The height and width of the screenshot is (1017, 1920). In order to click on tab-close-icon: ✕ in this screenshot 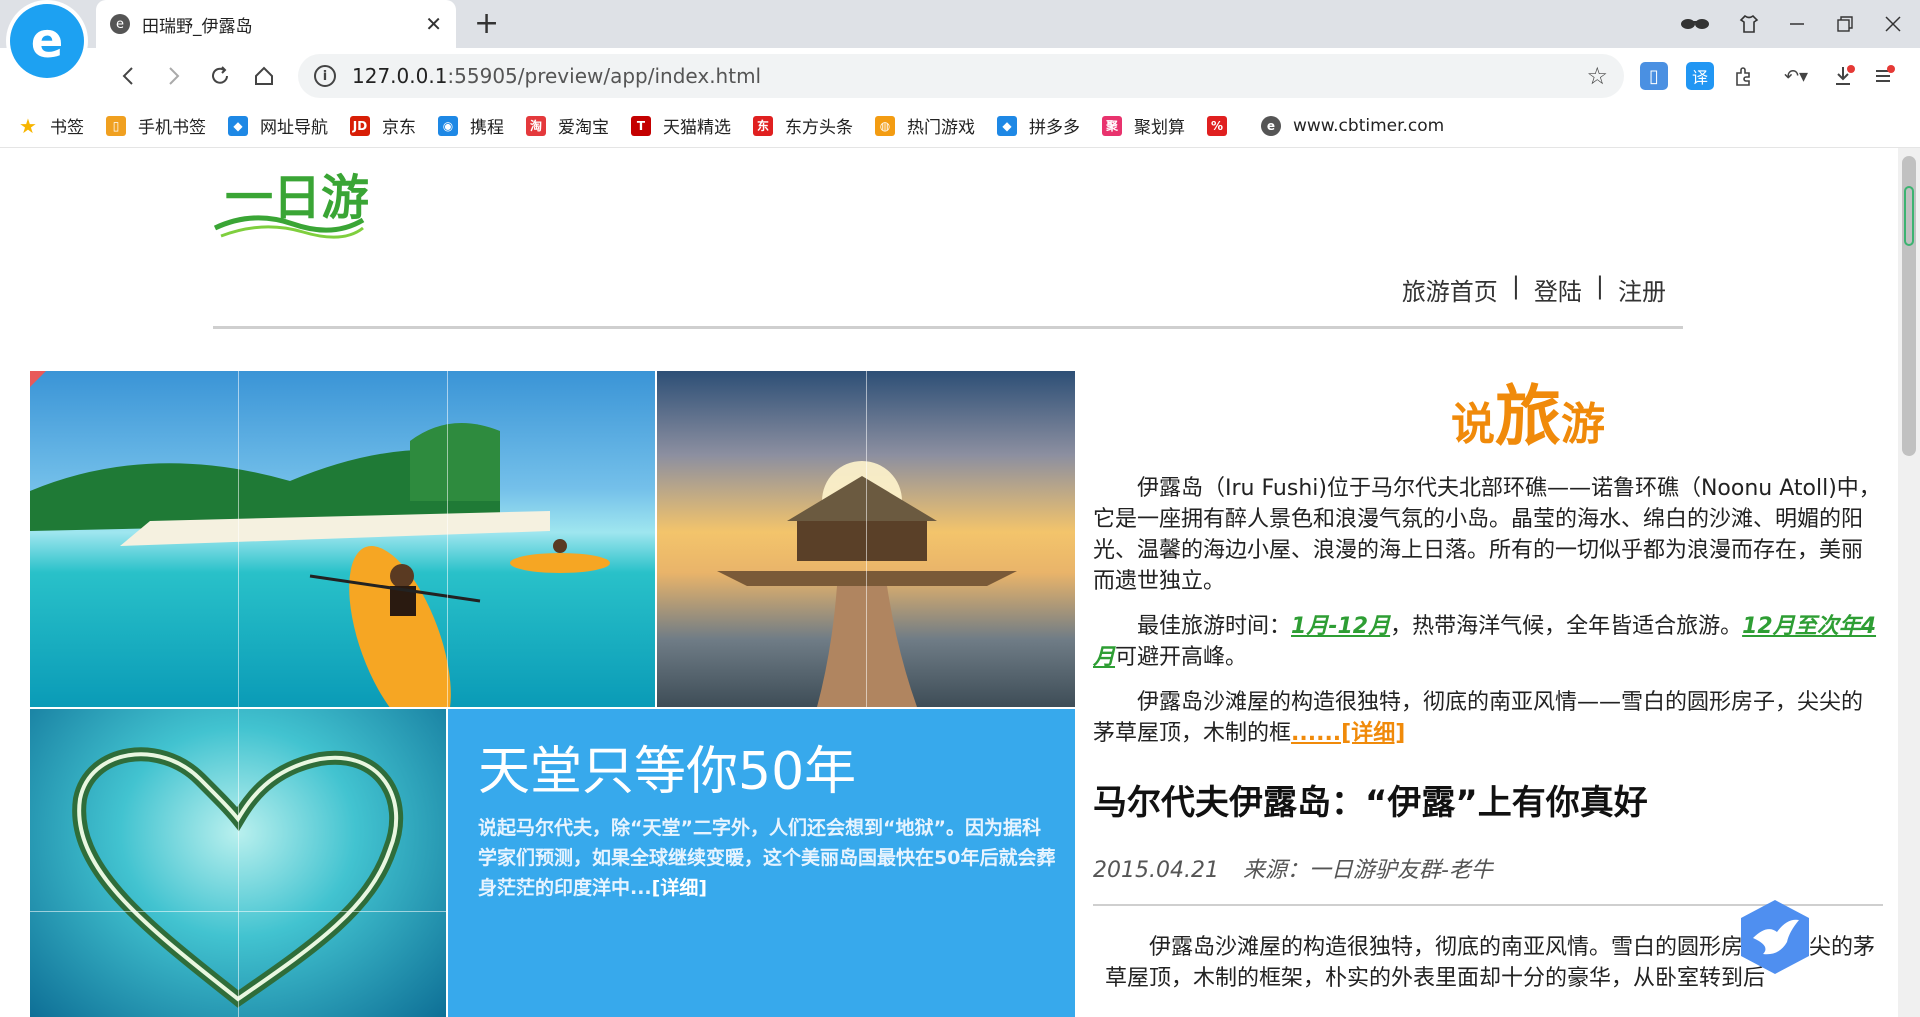, I will do `click(433, 24)`.